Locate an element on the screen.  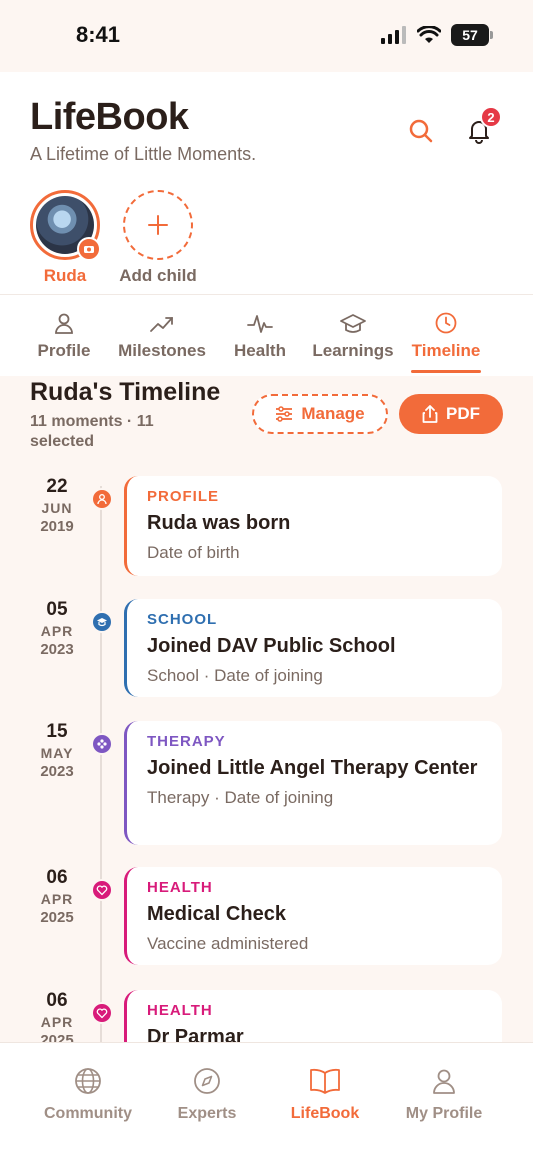
child-ruda: Ruda is located at coordinates (65, 238).